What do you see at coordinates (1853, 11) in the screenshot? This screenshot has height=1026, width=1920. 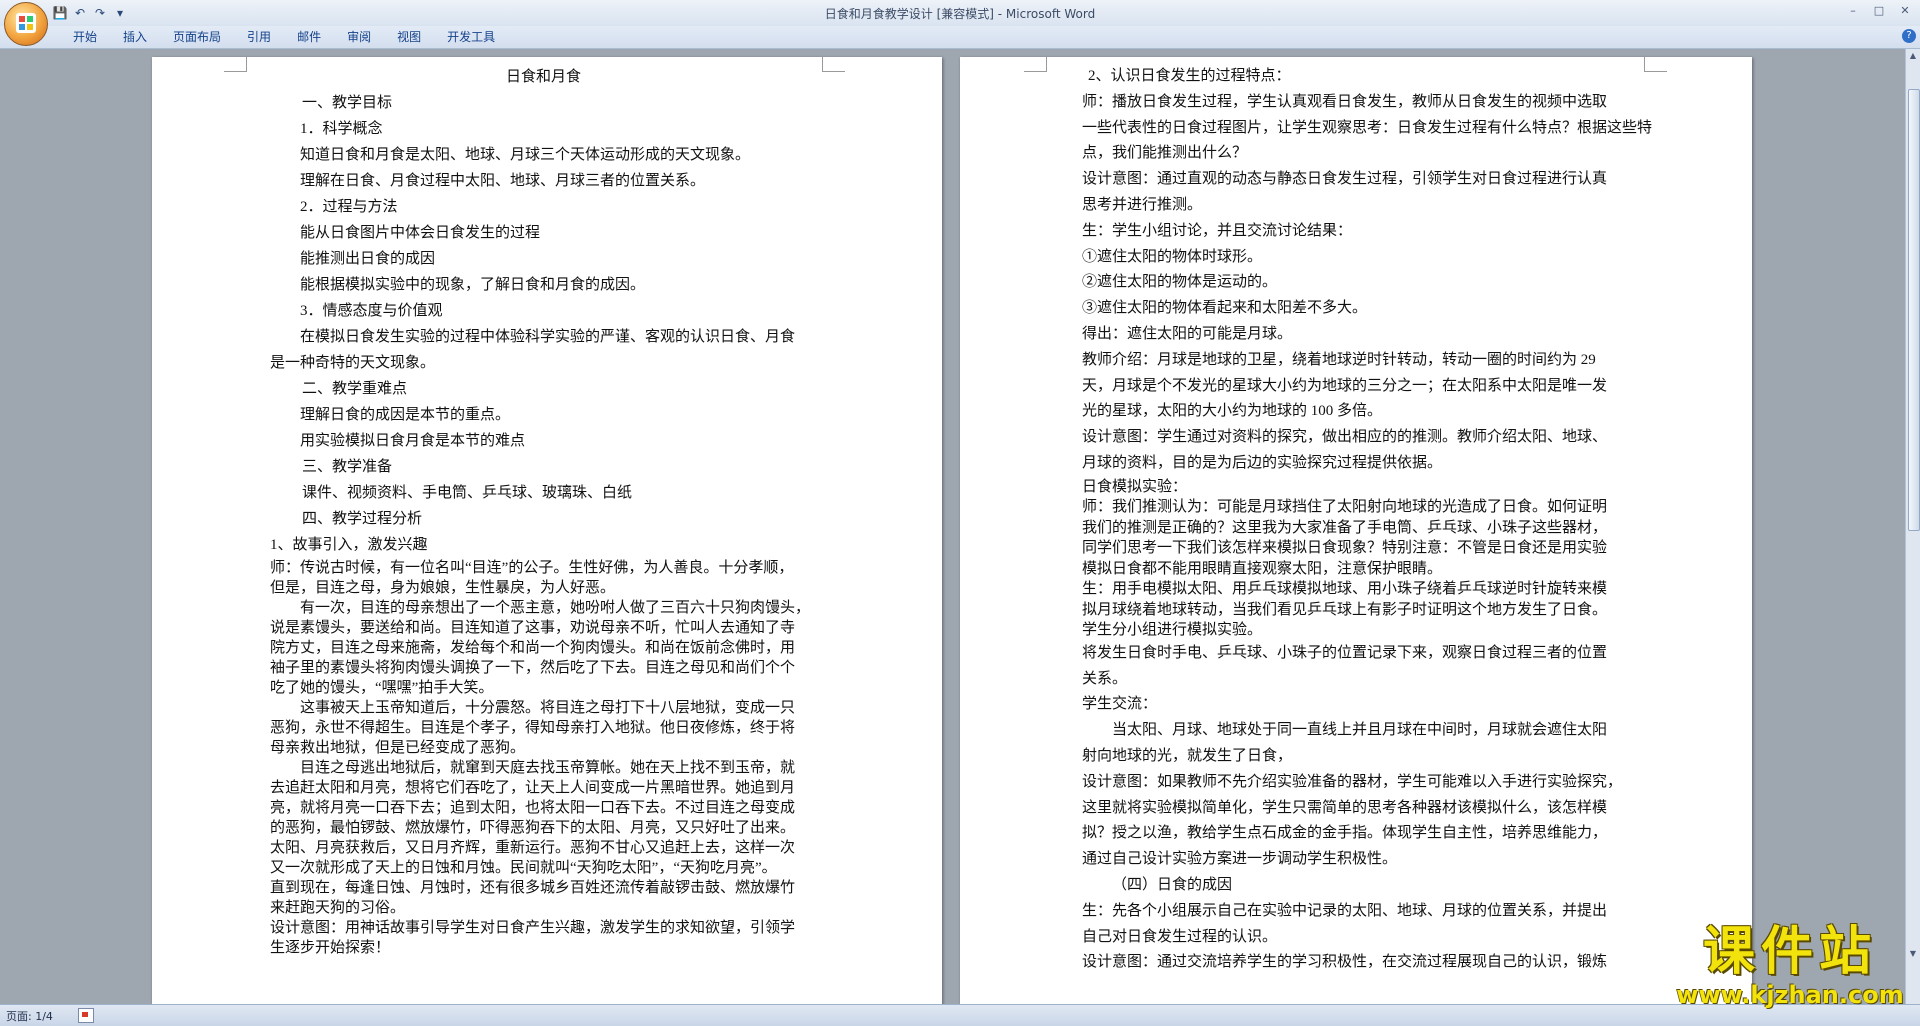 I see `minimize-button: –` at bounding box center [1853, 11].